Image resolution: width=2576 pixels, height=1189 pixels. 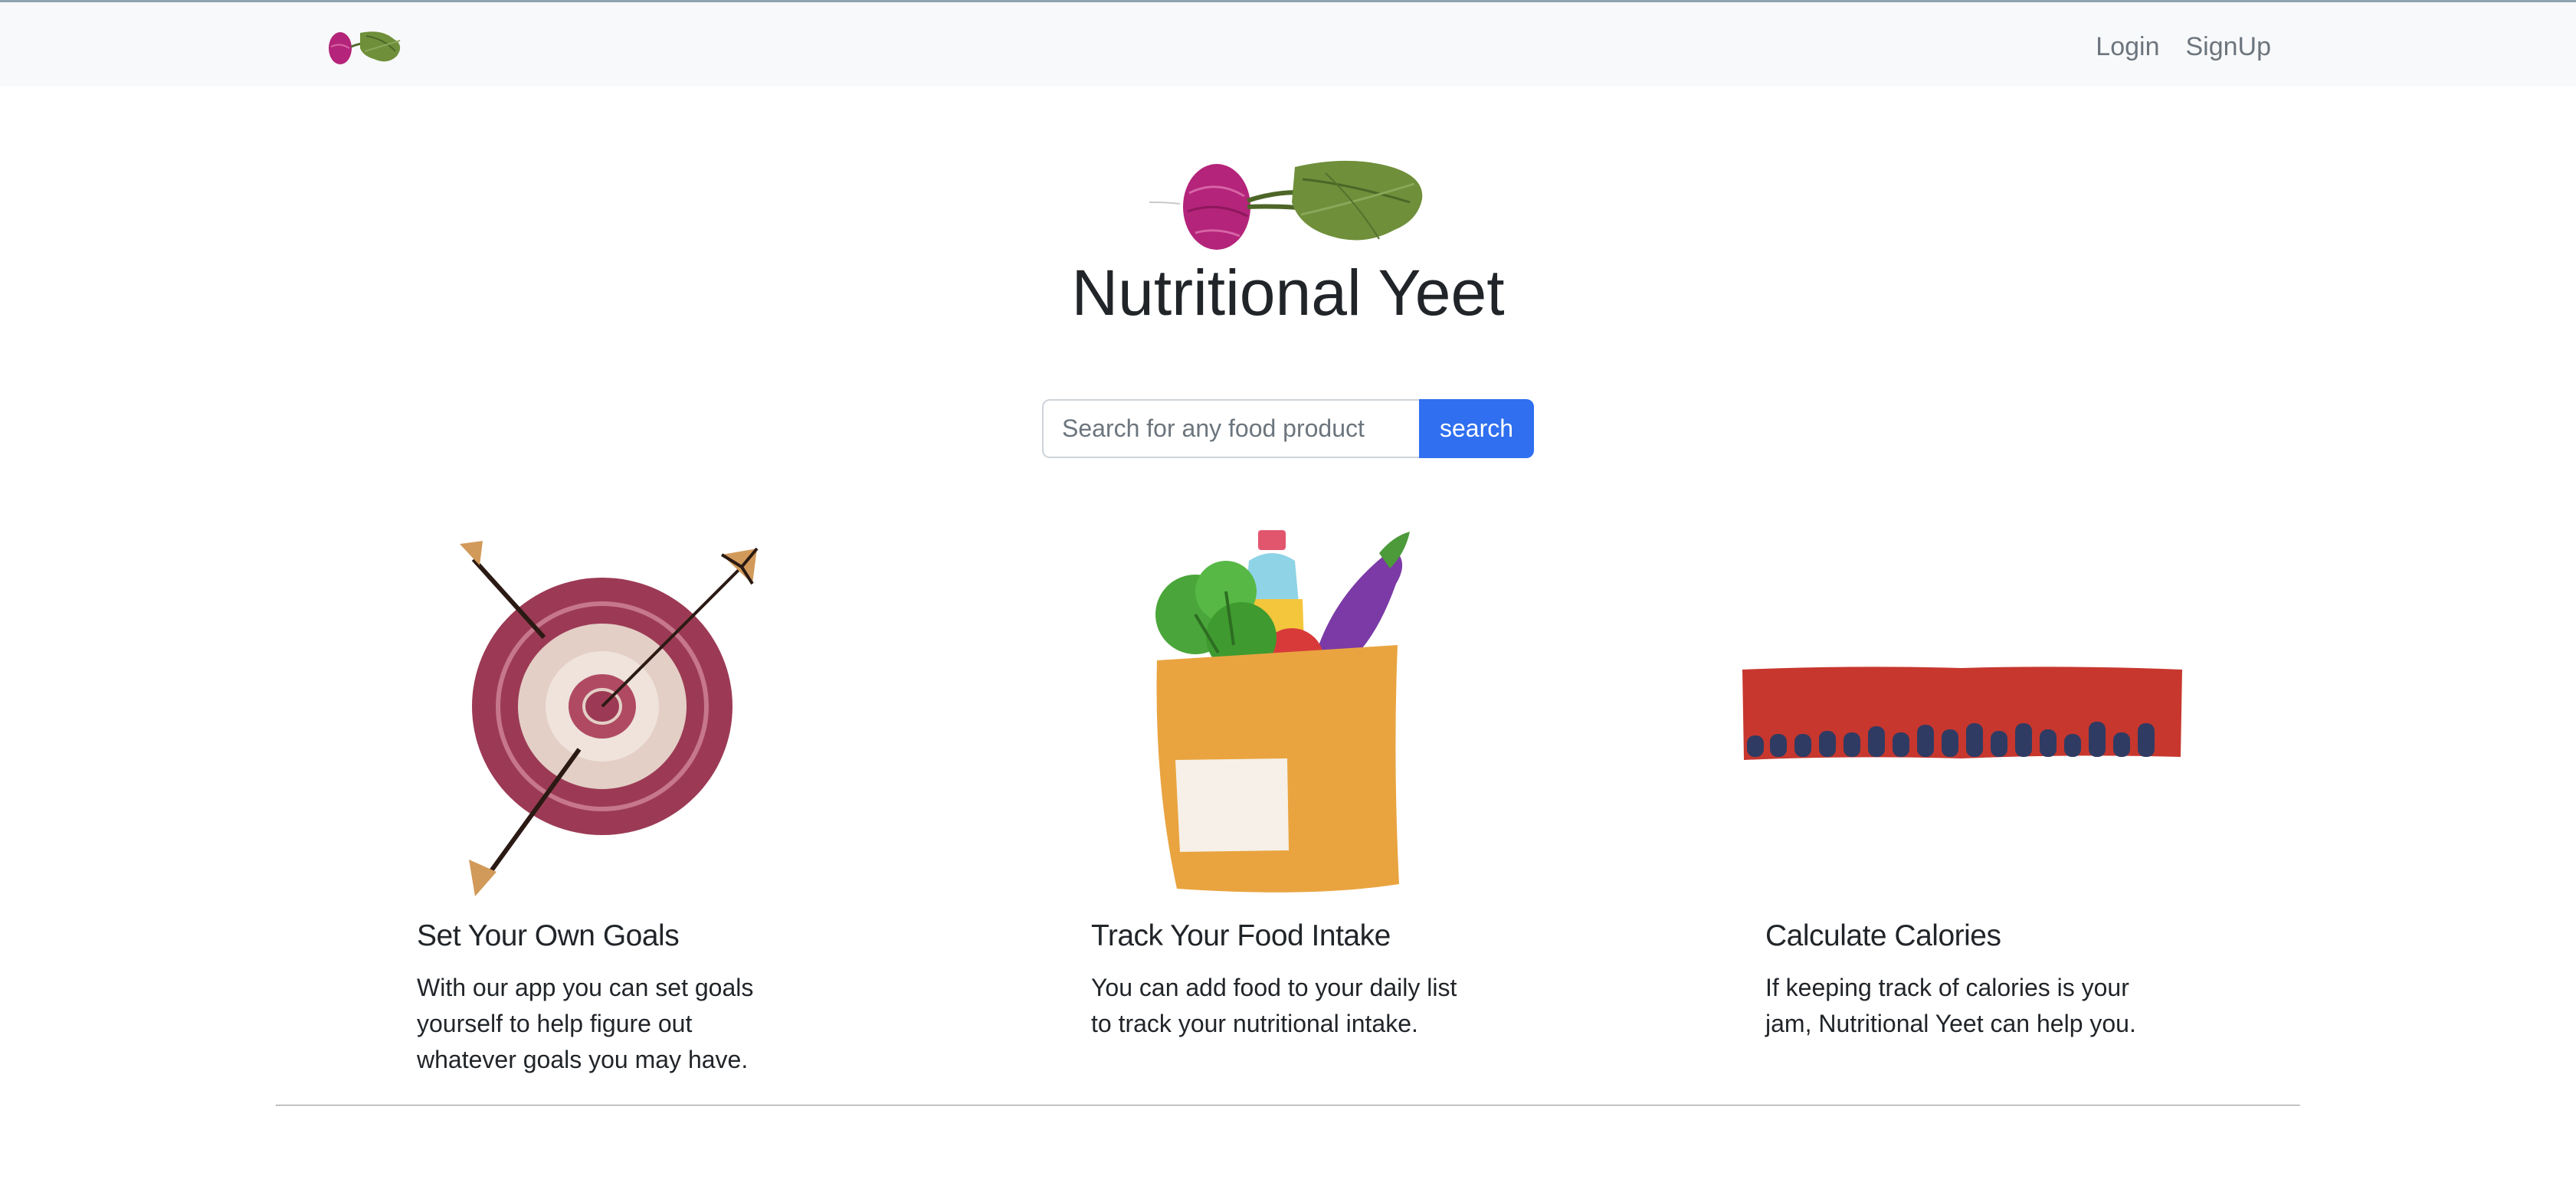 What do you see at coordinates (1288, 293) in the screenshot?
I see `site-title: Nutritional Yeet` at bounding box center [1288, 293].